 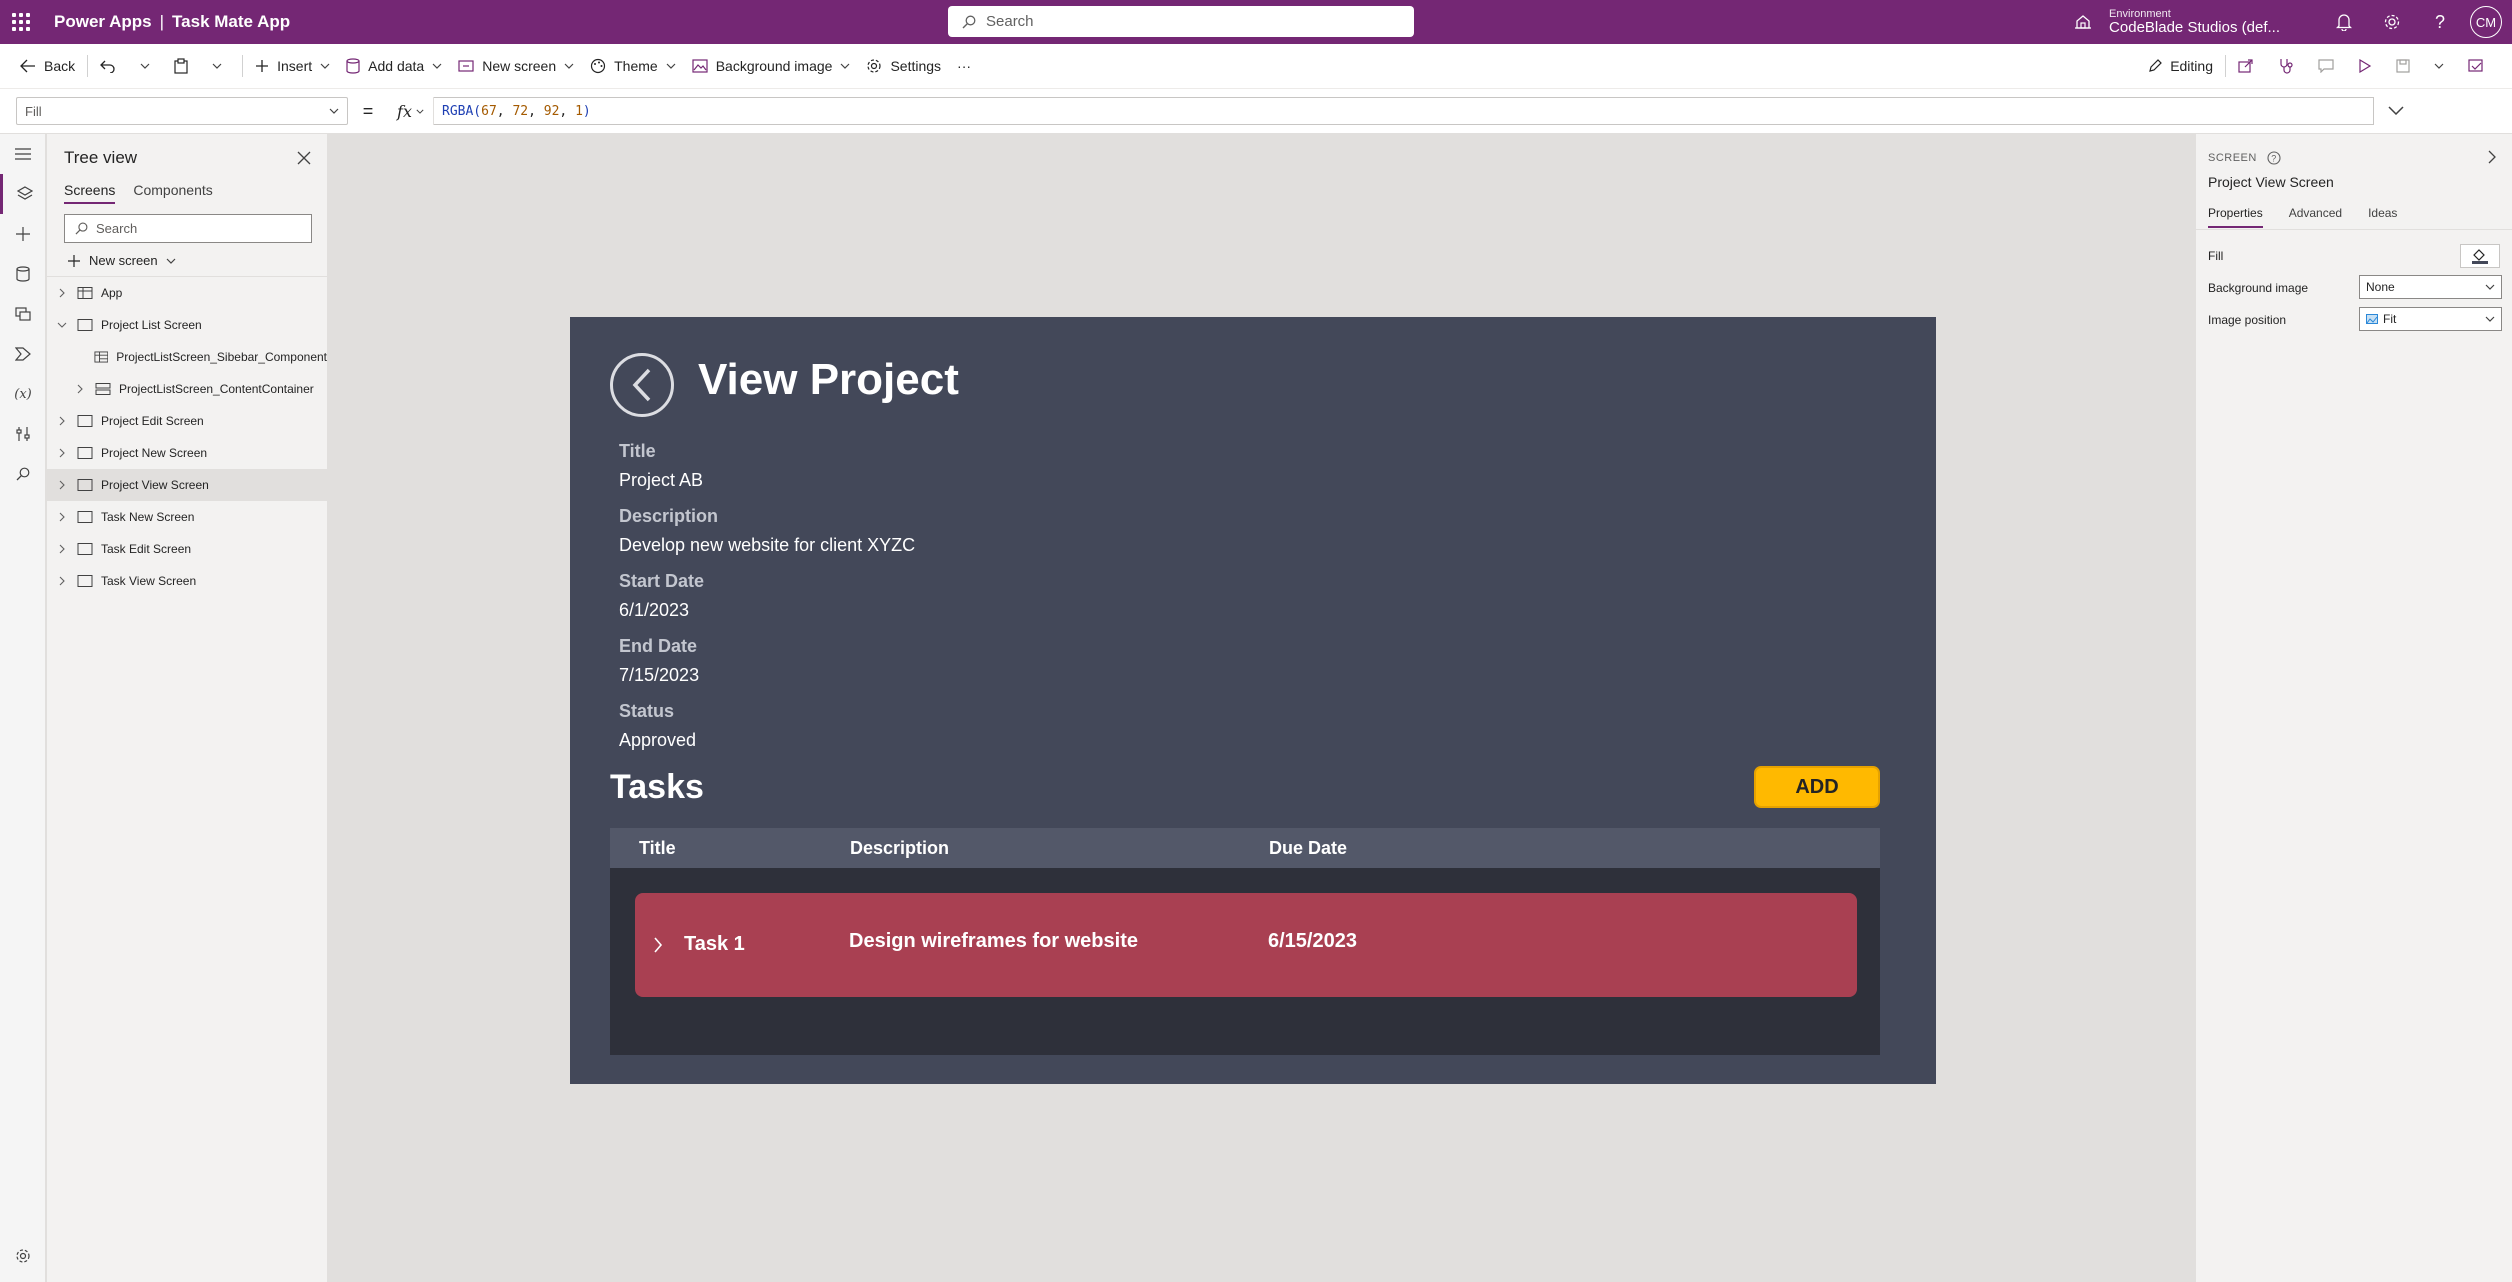 What do you see at coordinates (85, 421) in the screenshot?
I see `screen-icon` at bounding box center [85, 421].